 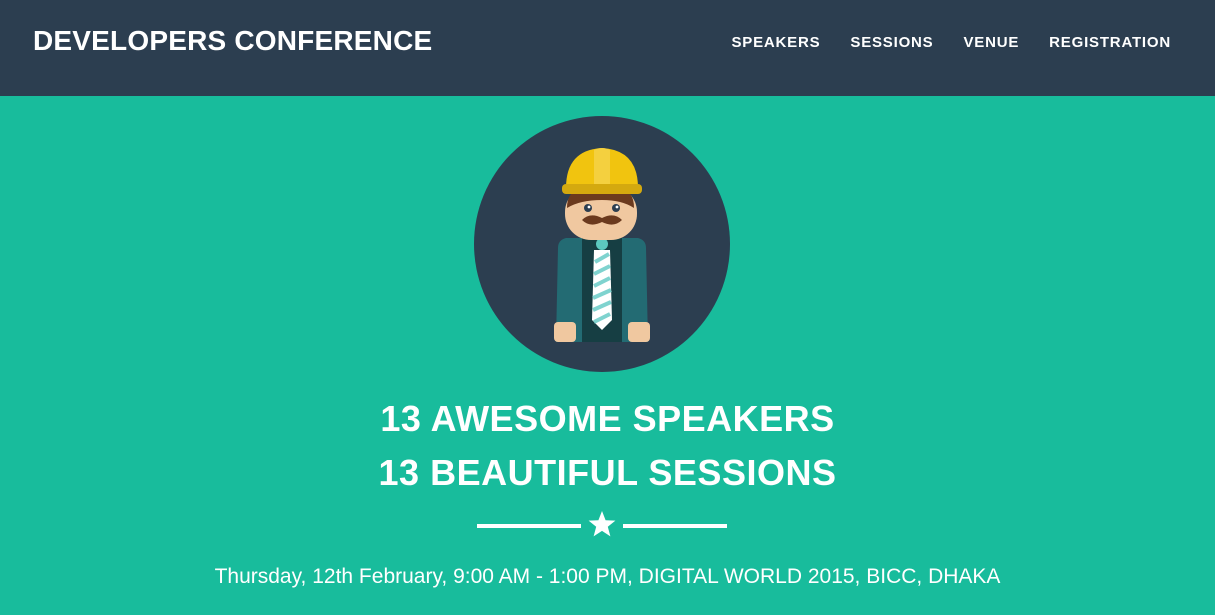 I want to click on headline-speakers: 13 AWESOME SPEAKERS, so click(x=607, y=418).